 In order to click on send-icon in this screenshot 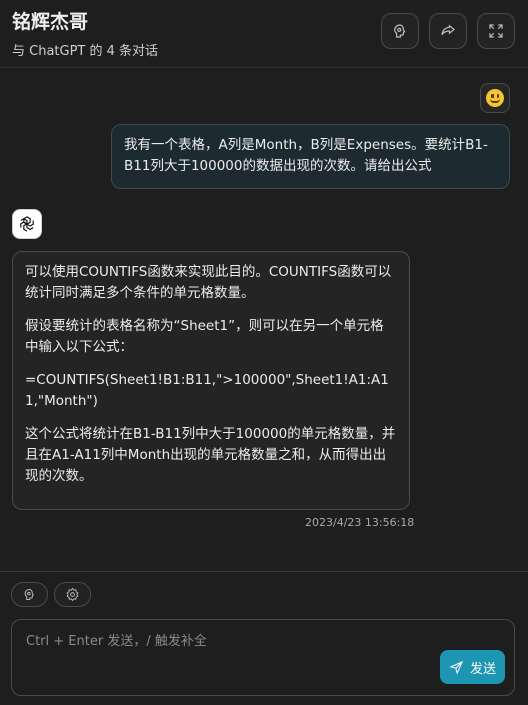, I will do `click(456, 667)`.